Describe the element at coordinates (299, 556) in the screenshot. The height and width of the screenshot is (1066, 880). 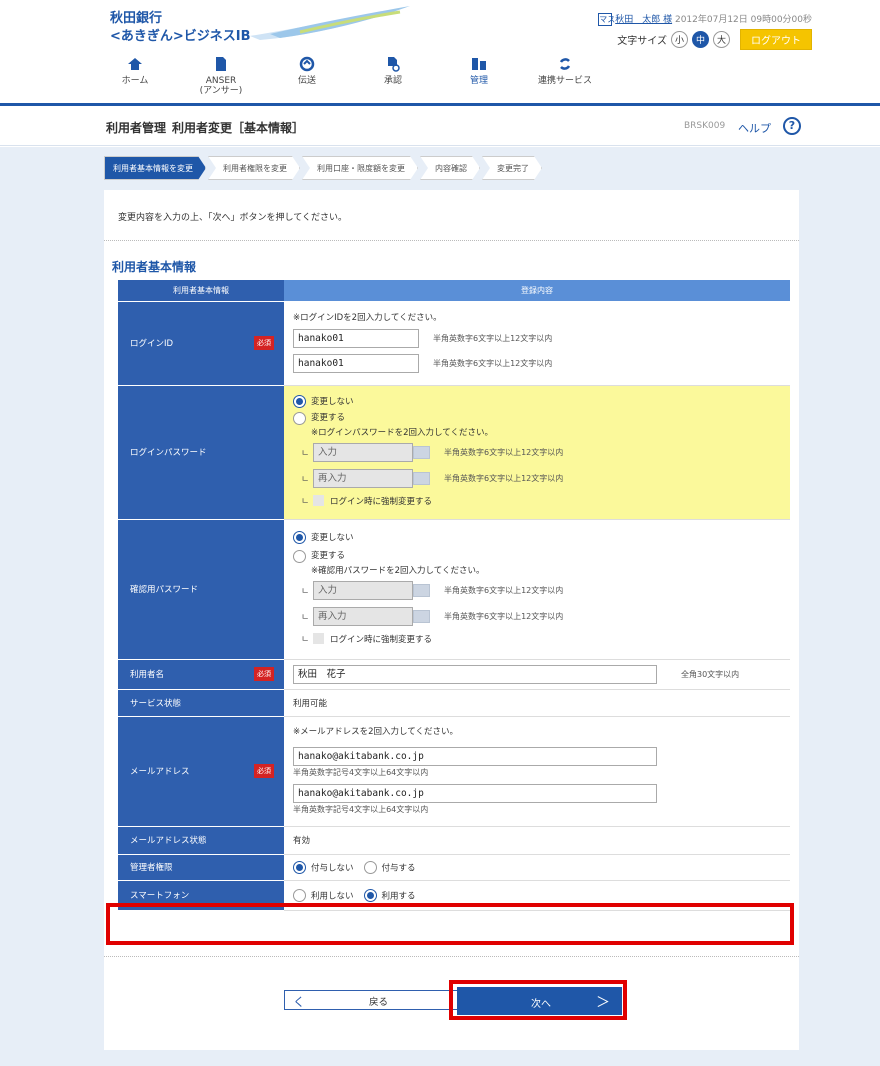
I see `confirm-pw-change-radio` at that location.